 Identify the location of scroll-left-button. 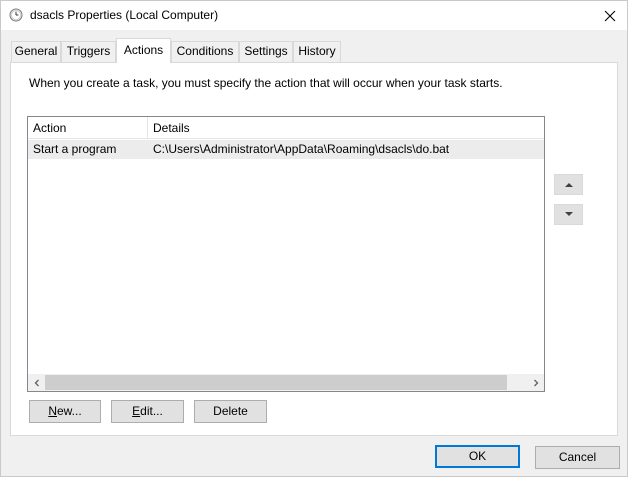
(36, 382).